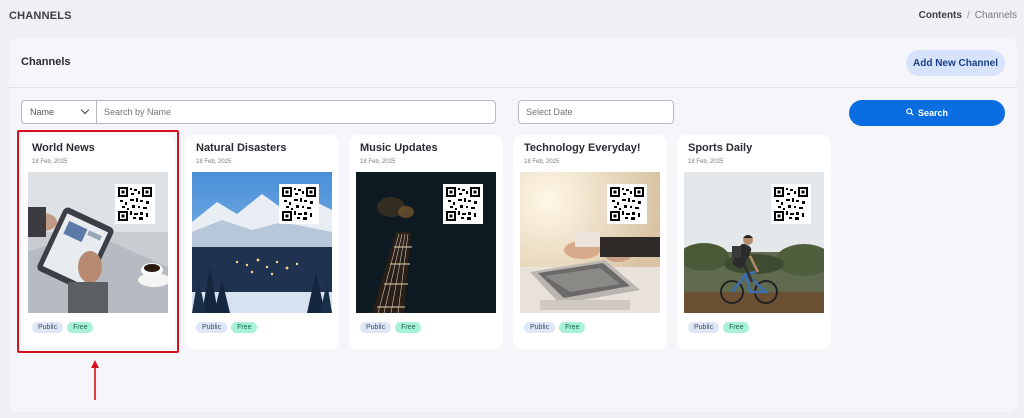  Describe the element at coordinates (513, 63) in the screenshot. I see `panel-header: Channels Add New Channel` at that location.